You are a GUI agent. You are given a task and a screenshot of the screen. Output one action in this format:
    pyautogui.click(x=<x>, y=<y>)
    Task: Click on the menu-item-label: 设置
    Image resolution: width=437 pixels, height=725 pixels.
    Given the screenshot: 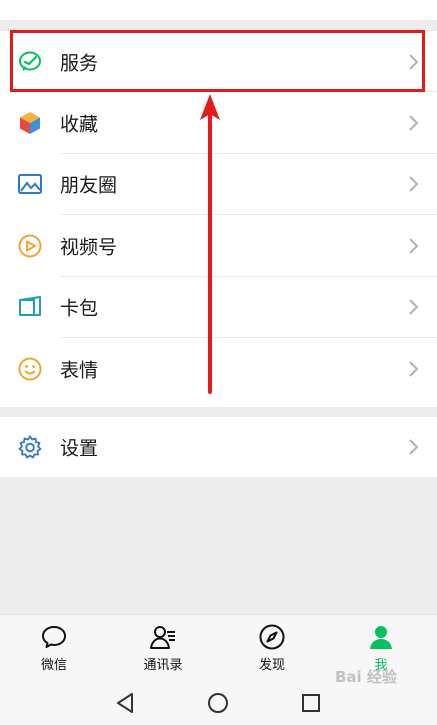 What is the action you would take?
    pyautogui.click(x=79, y=448)
    